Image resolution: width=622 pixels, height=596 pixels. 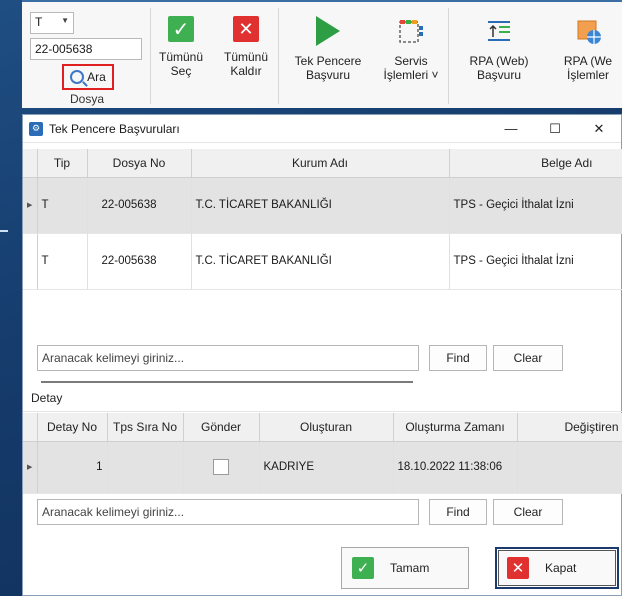 I want to click on play-icon, so click(x=328, y=31).